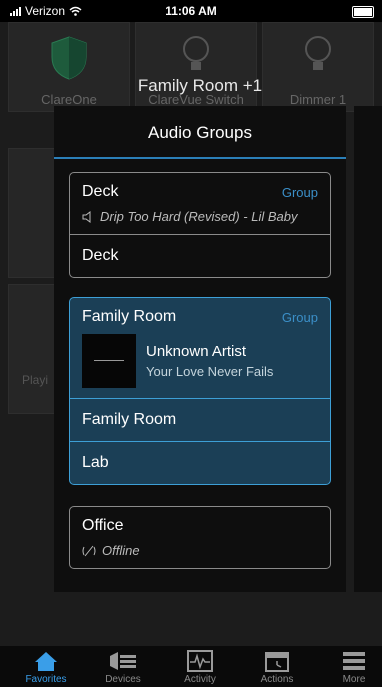 The image size is (382, 687). I want to click on group-name: Office, so click(103, 525).